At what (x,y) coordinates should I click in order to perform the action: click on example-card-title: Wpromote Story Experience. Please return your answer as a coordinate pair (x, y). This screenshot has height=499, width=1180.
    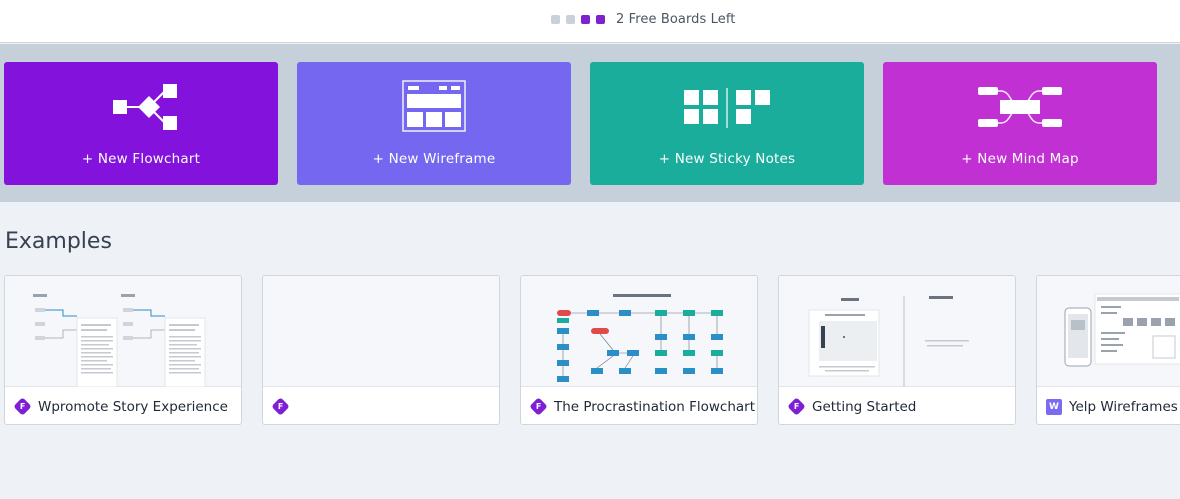
    Looking at the image, I should click on (133, 406).